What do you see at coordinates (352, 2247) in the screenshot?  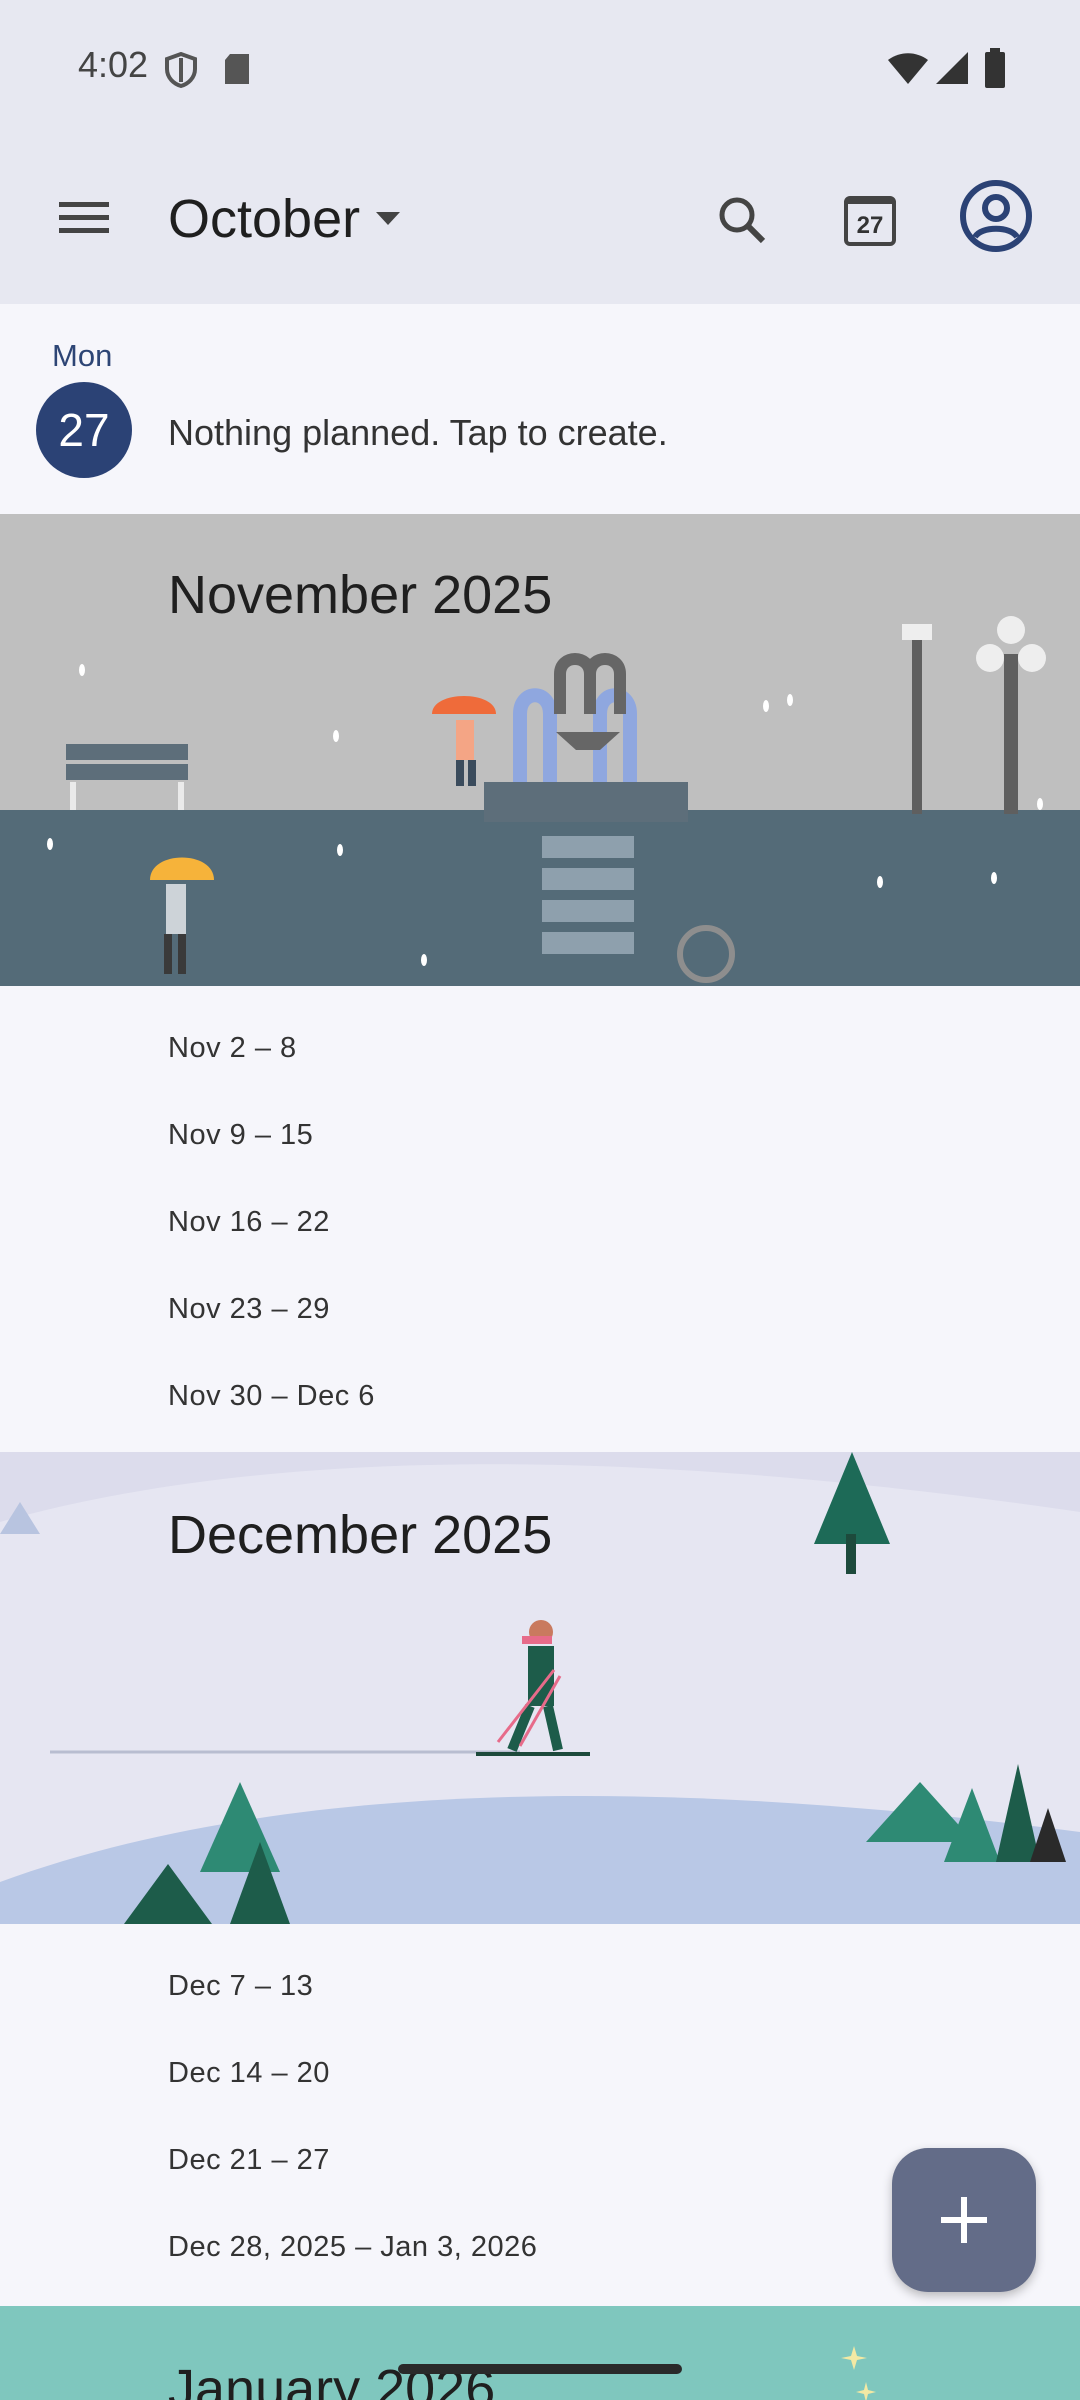 I see `week-row: Dec 28, 2025 – Jan 3, 2026` at bounding box center [352, 2247].